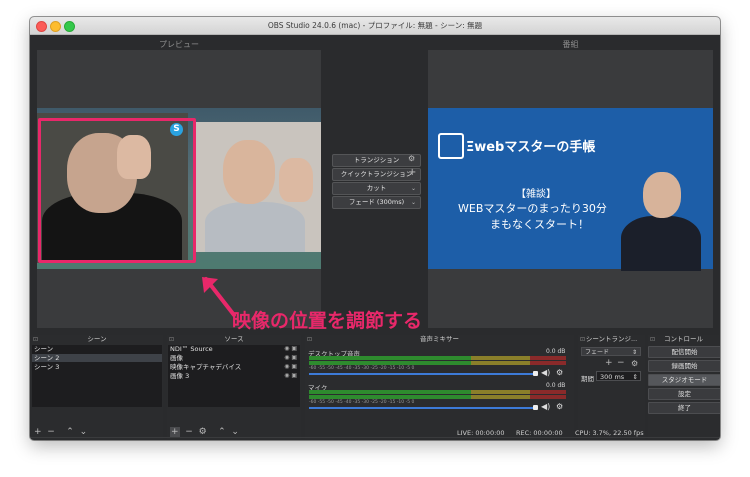  Describe the element at coordinates (38, 432) in the screenshot. I see `add-scene-icon: +` at that location.